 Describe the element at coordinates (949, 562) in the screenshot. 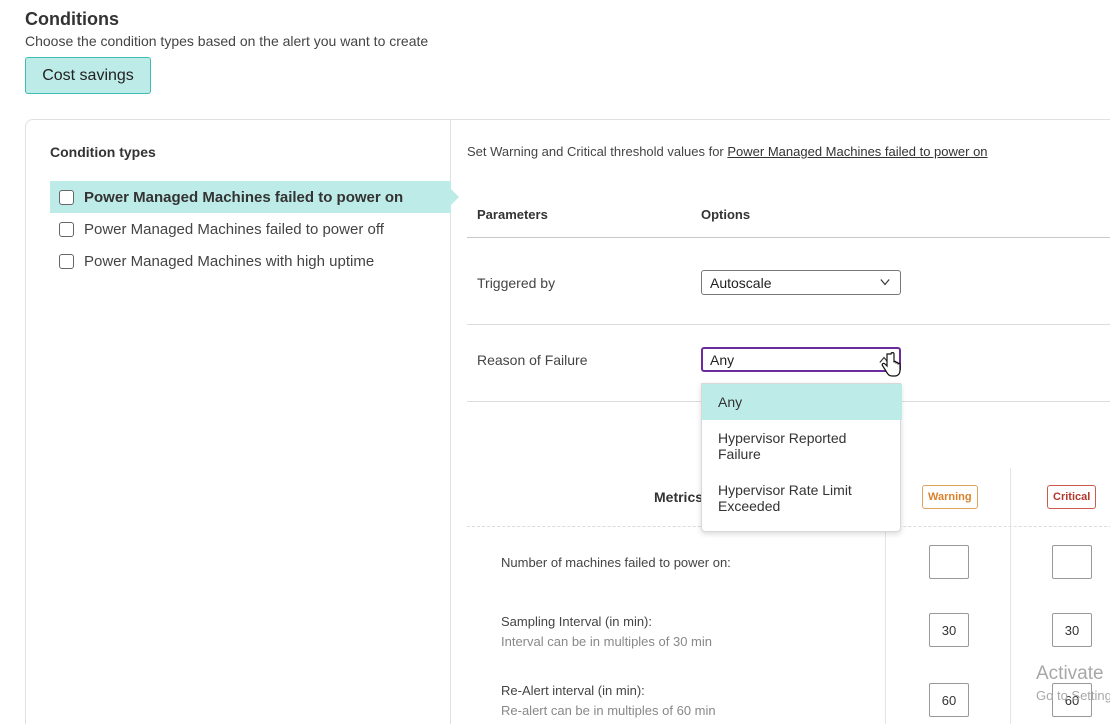

I see `warning-failed-count-input` at that location.